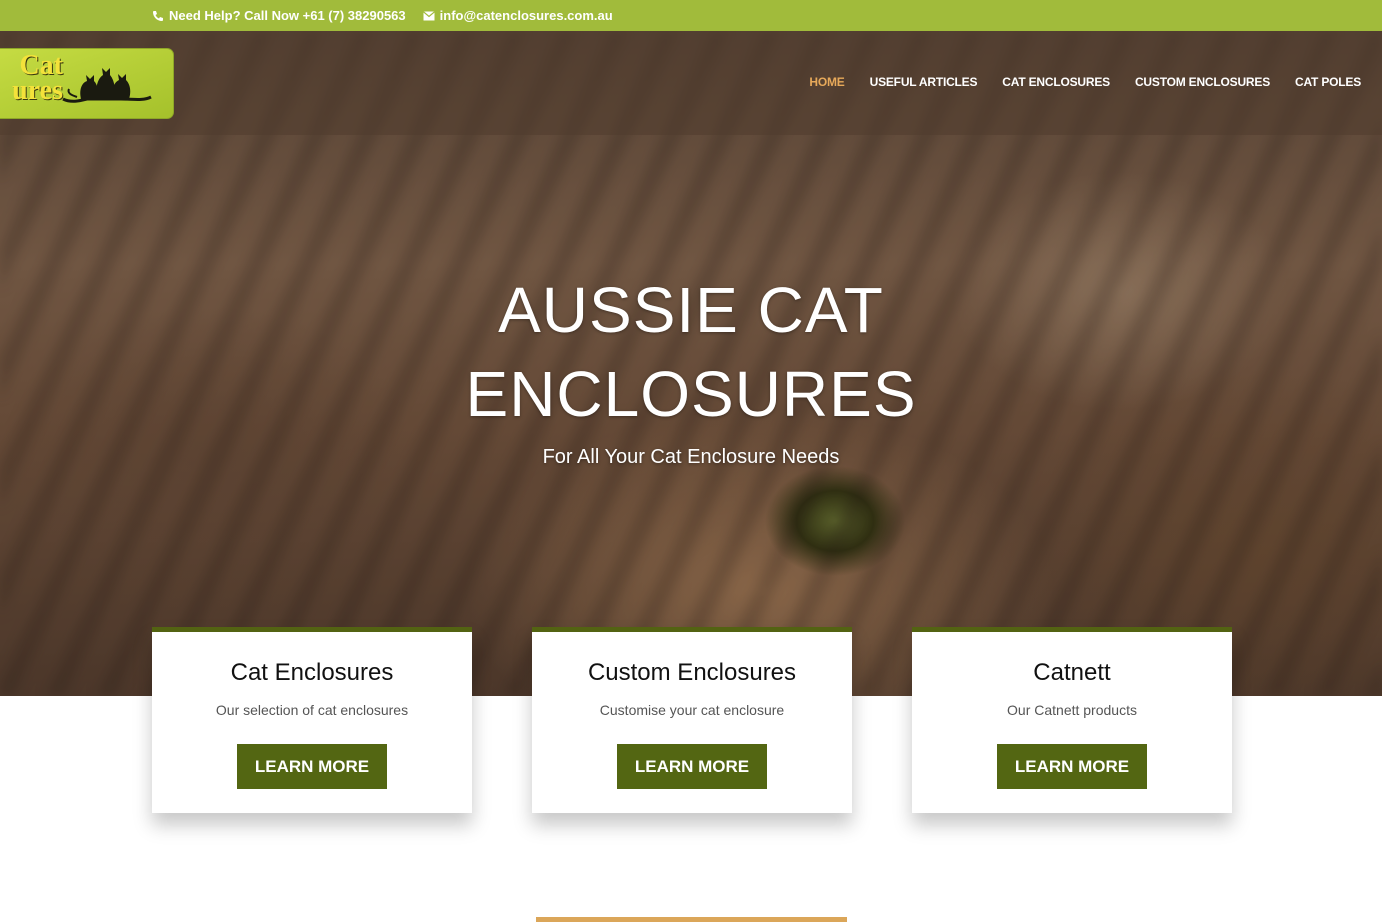 Image resolution: width=1382 pixels, height=922 pixels. What do you see at coordinates (692, 710) in the screenshot?
I see `card-description: Customise your cat enclosure` at bounding box center [692, 710].